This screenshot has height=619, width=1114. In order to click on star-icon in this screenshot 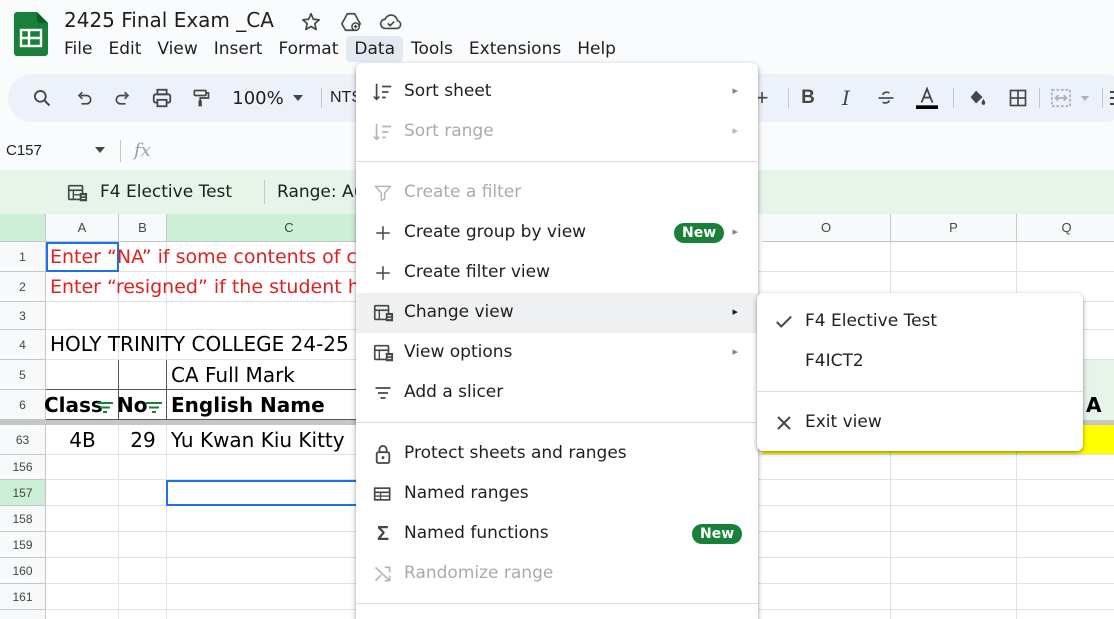, I will do `click(311, 22)`.